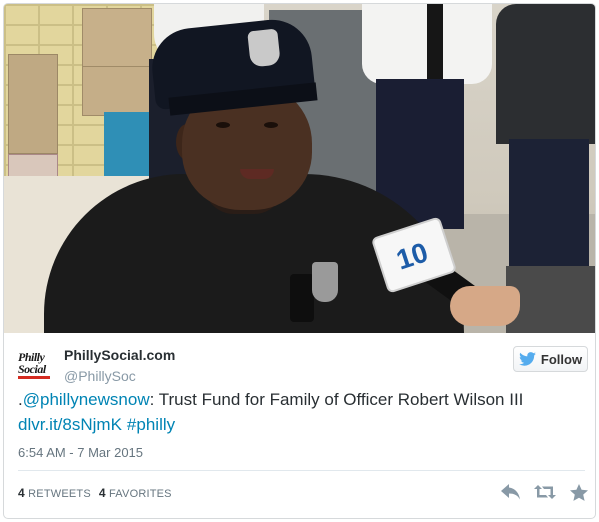 The image size is (599, 522). What do you see at coordinates (102, 493) in the screenshot?
I see `favorites-count: 4` at bounding box center [102, 493].